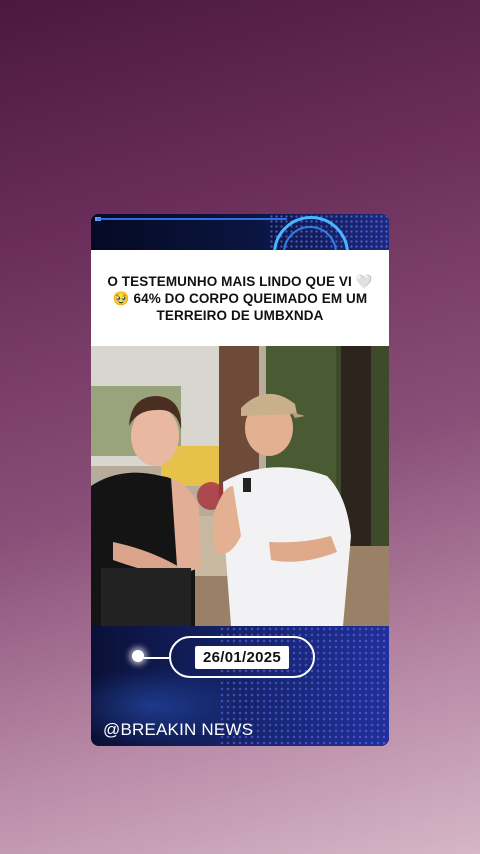 The height and width of the screenshot is (854, 480). I want to click on decor-line, so click(192, 219).